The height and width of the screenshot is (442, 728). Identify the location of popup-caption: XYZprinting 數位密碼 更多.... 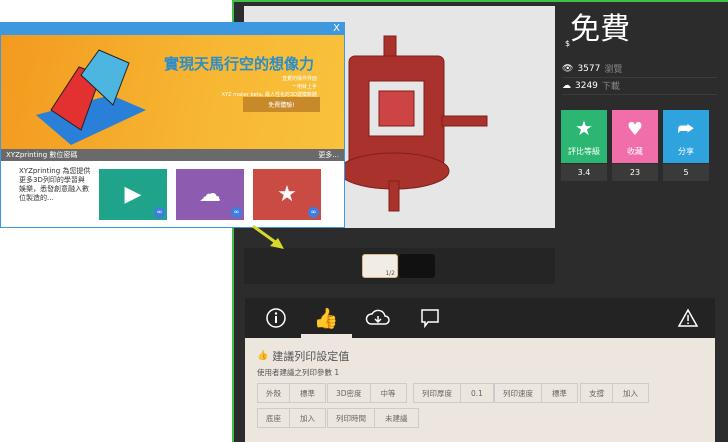
(172, 155).